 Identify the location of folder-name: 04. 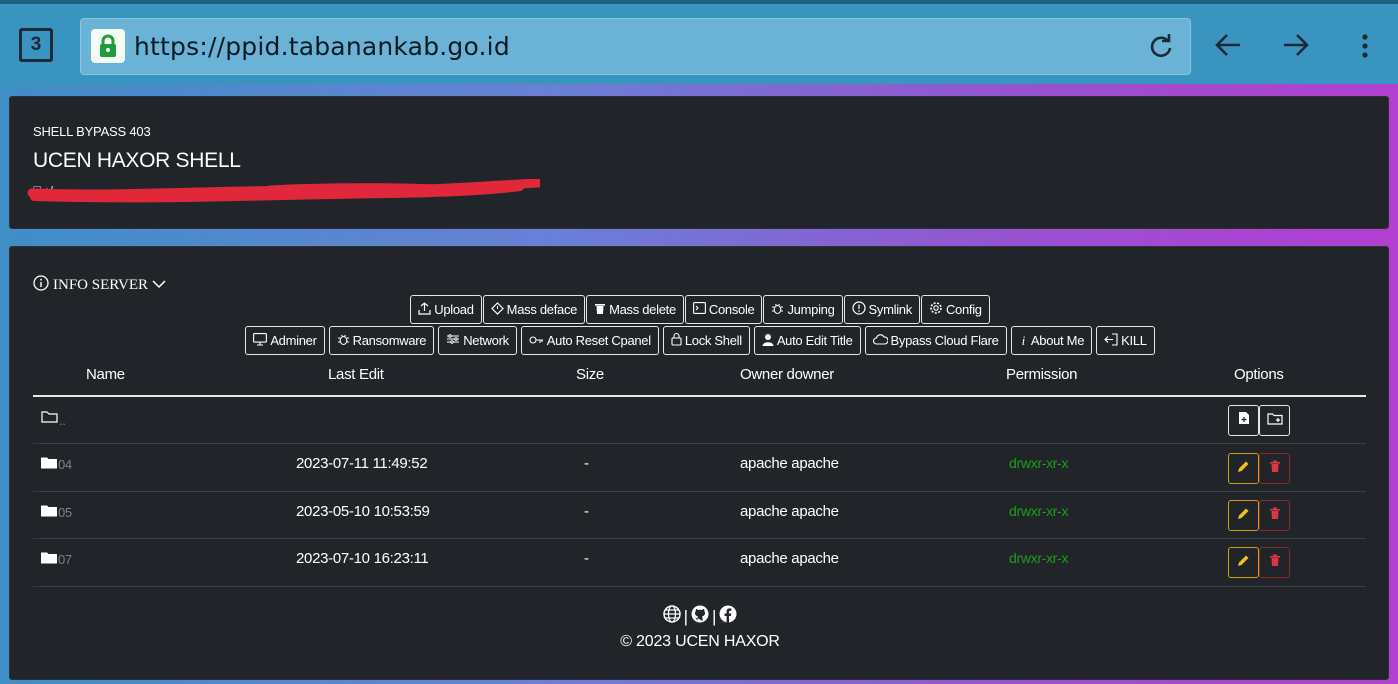
(65, 464).